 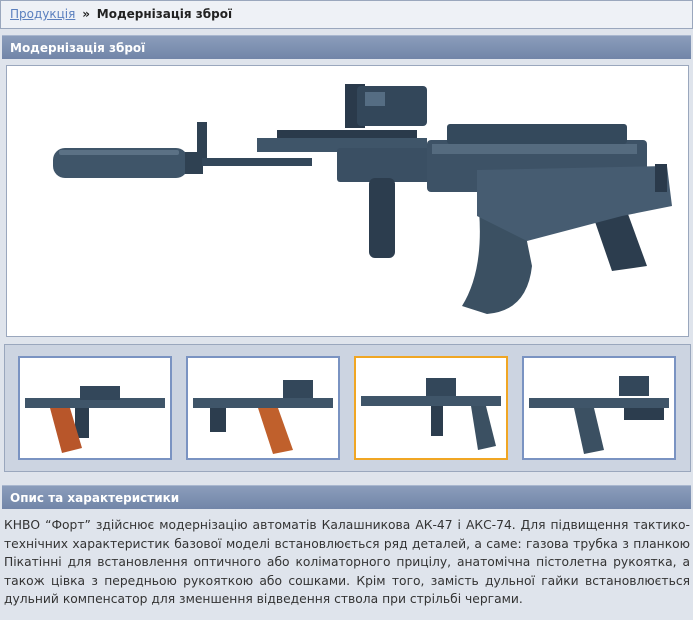 I want to click on section-title: Модернізація зброї, so click(x=78, y=48).